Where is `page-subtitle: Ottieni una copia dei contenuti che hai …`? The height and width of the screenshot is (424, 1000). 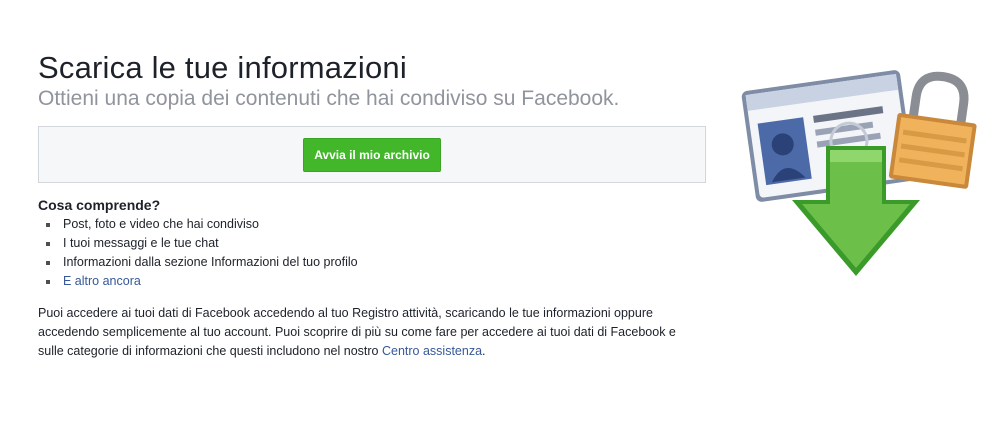
page-subtitle: Ottieni una copia dei contenuti che hai … is located at coordinates (329, 98).